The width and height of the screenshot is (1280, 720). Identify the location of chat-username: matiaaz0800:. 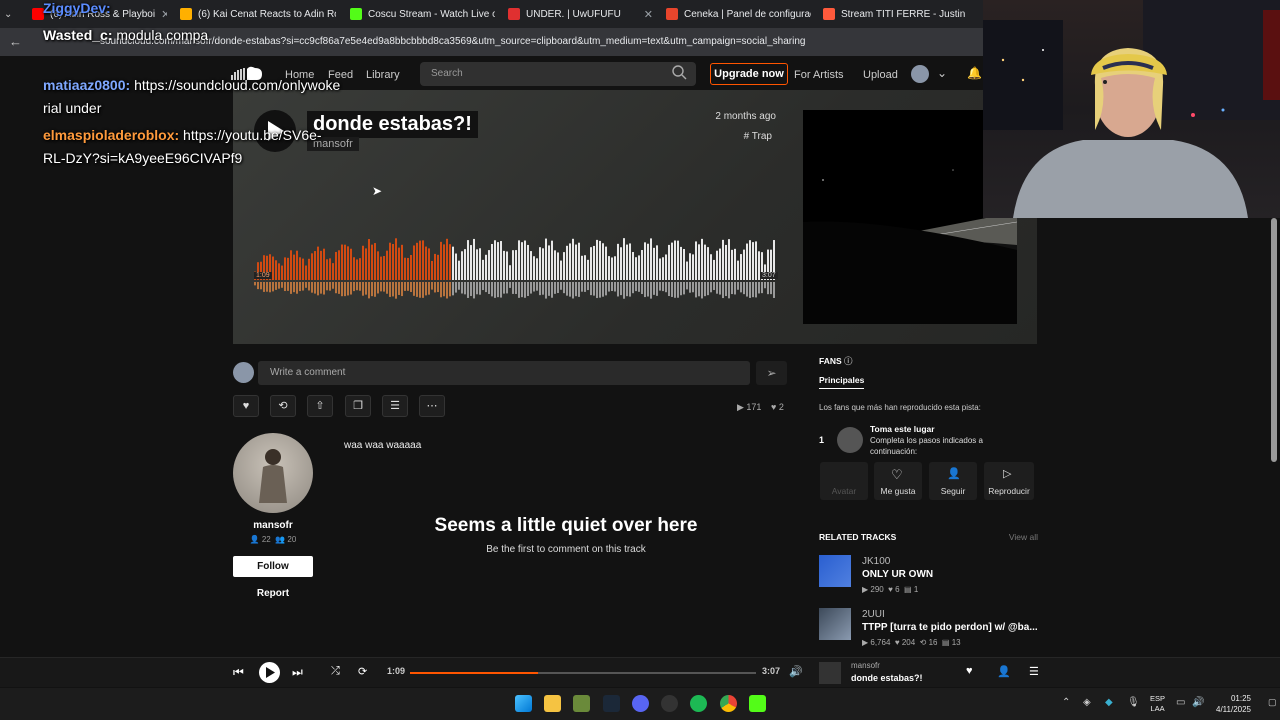
(89, 85).